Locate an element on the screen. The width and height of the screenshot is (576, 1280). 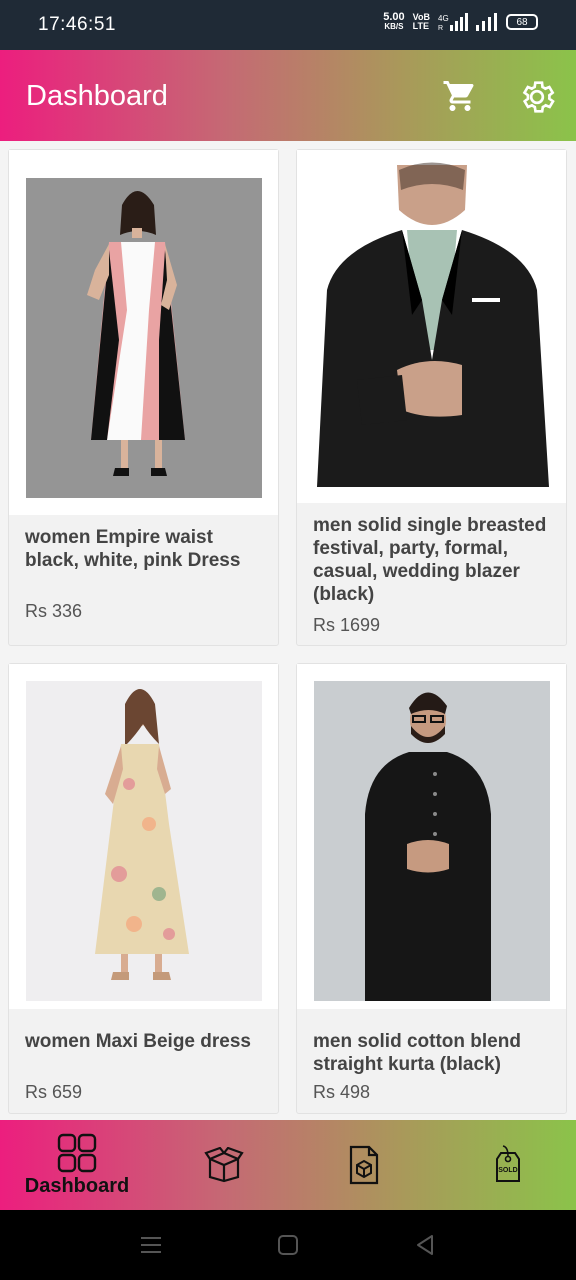
product-price: Rs 659 is located at coordinates (54, 1092).